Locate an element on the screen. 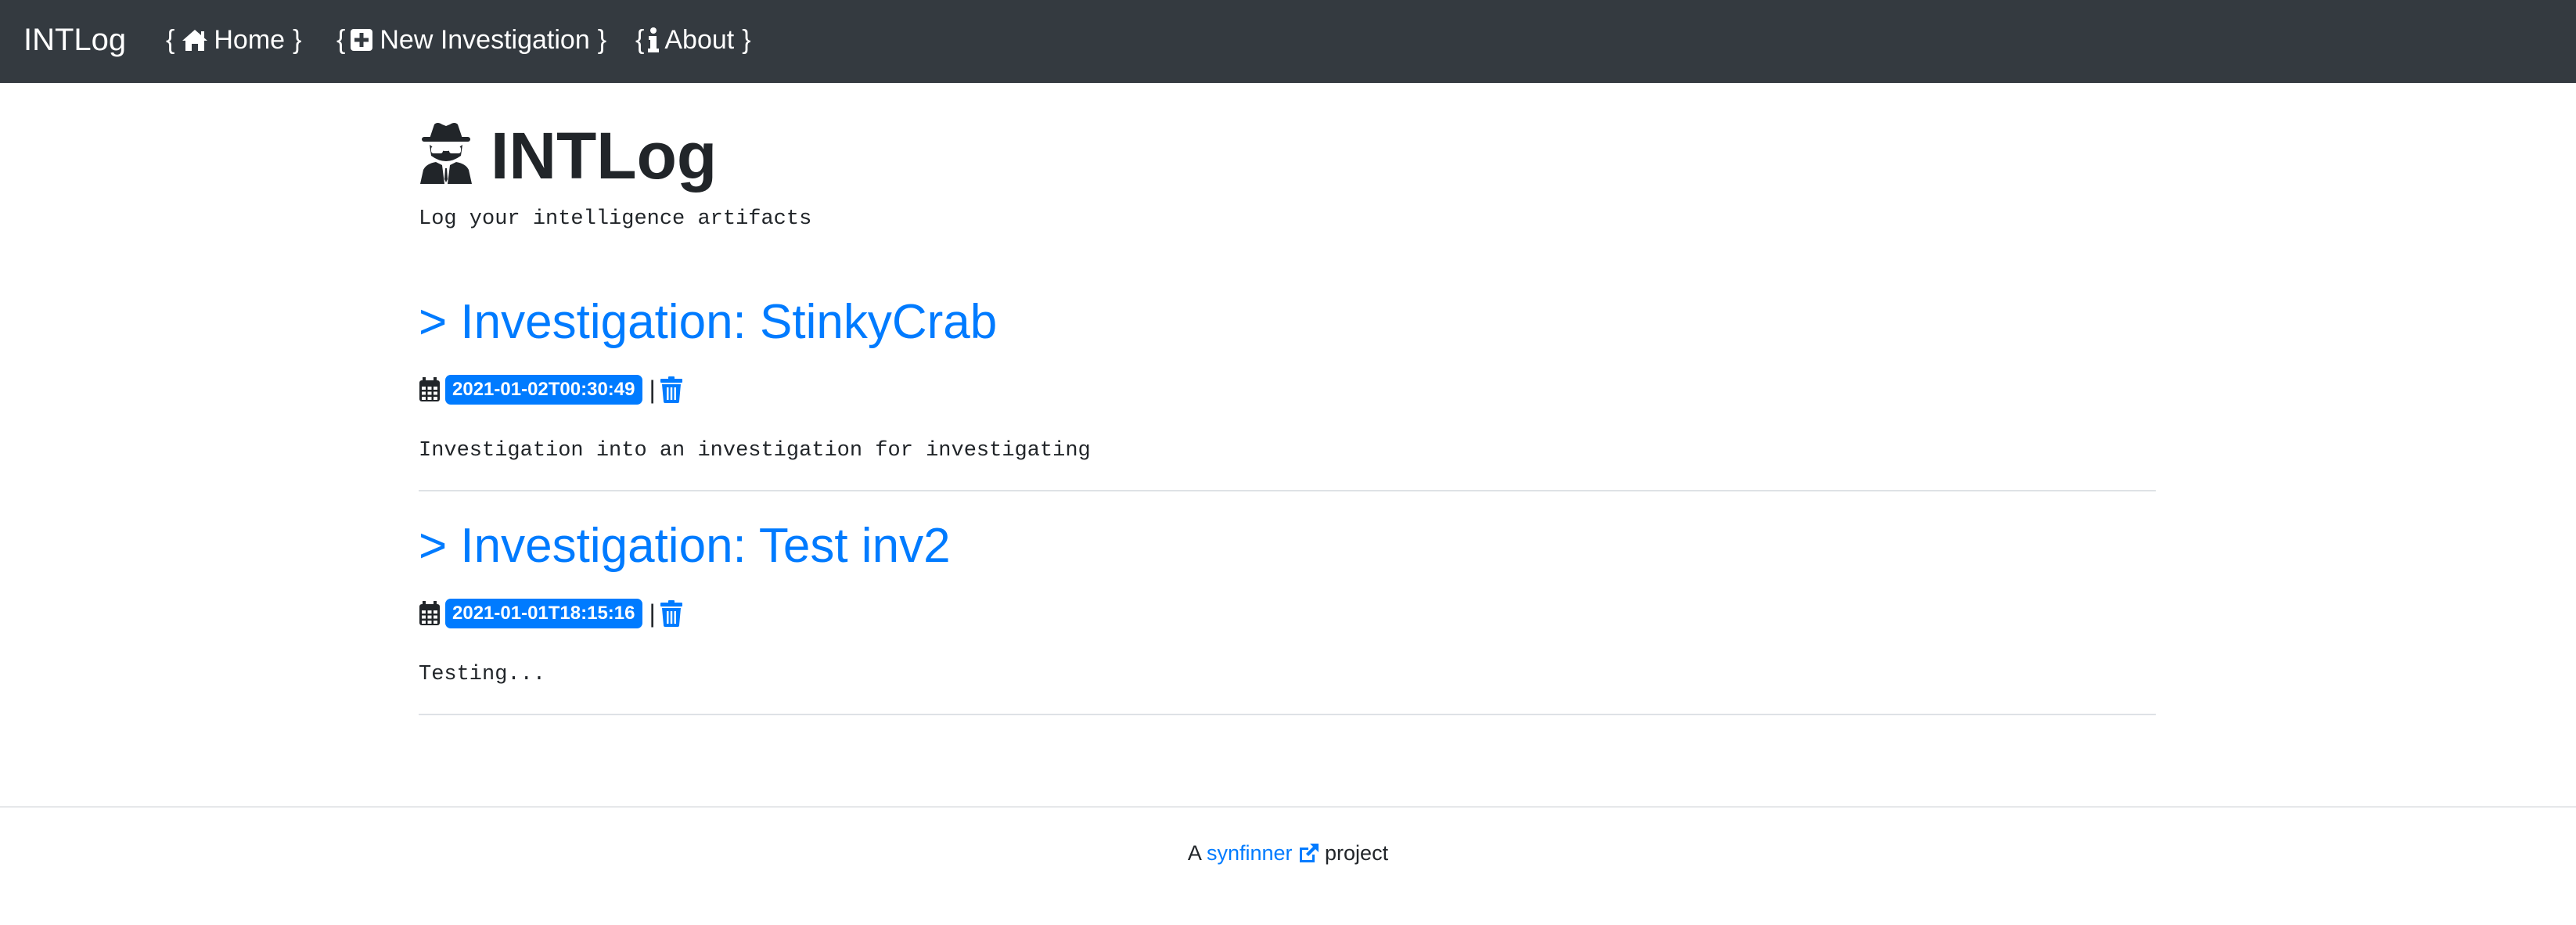  footer: A synfinner project is located at coordinates (1288, 855).